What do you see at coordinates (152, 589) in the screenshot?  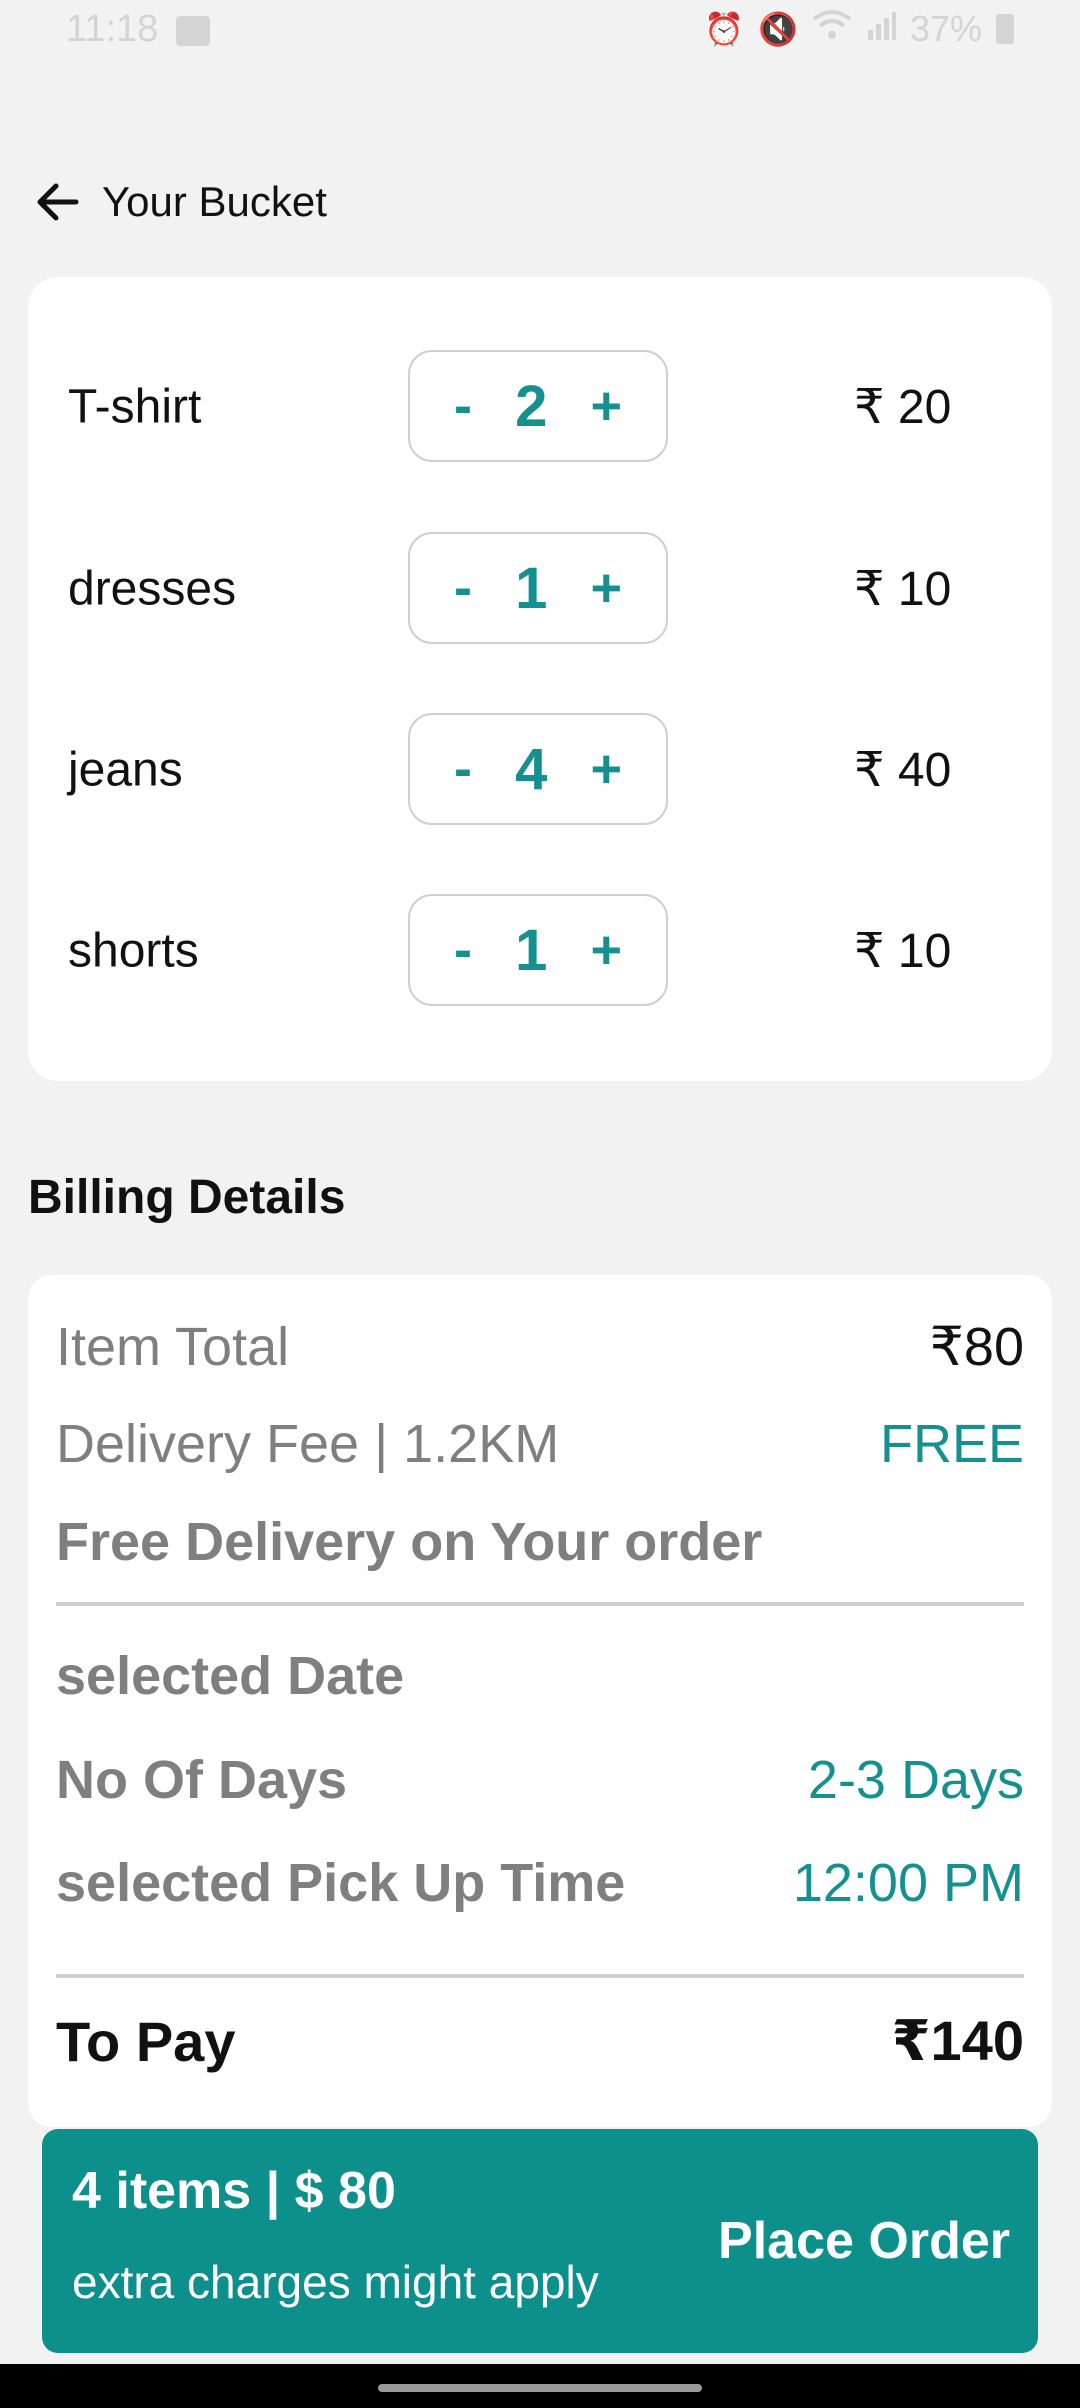 I see `item-name: dresses` at bounding box center [152, 589].